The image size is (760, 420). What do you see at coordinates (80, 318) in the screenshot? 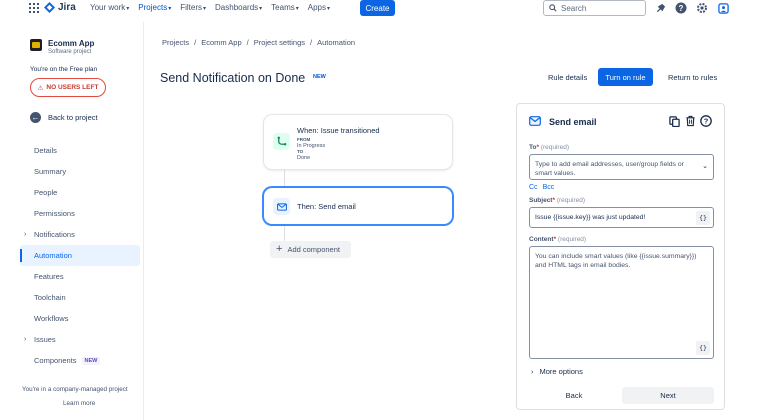
I see `sidebar-item-workflows: Workflows` at bounding box center [80, 318].